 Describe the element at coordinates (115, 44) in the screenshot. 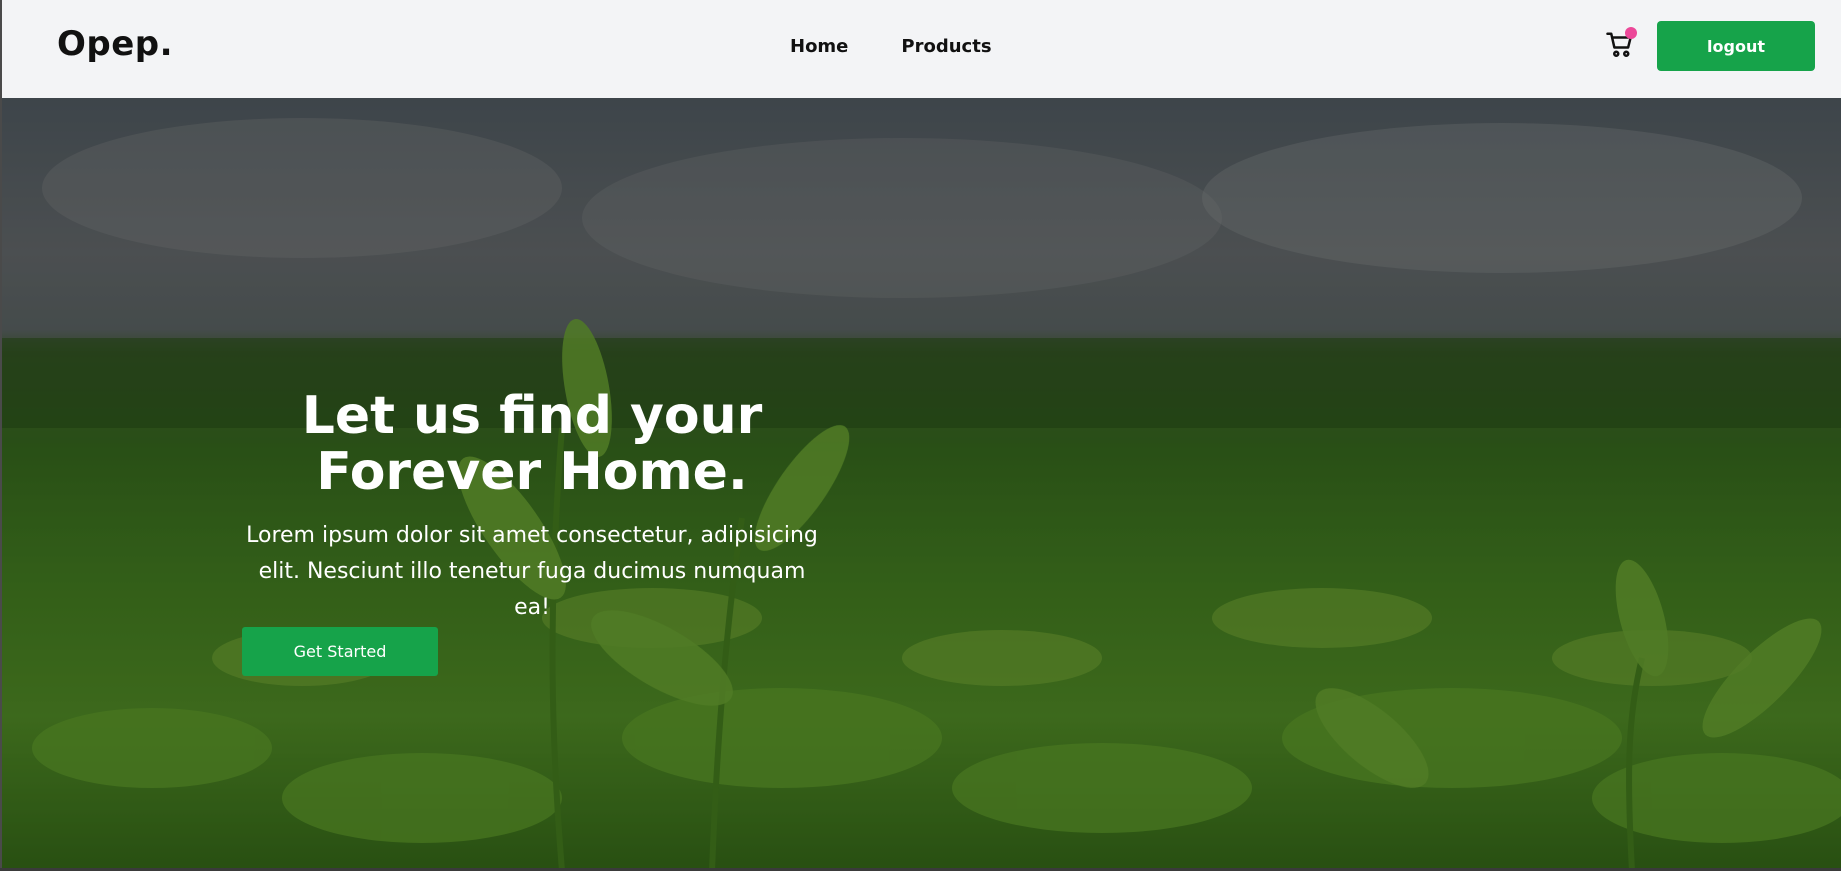

I see `brand-logo: Opep.` at that location.